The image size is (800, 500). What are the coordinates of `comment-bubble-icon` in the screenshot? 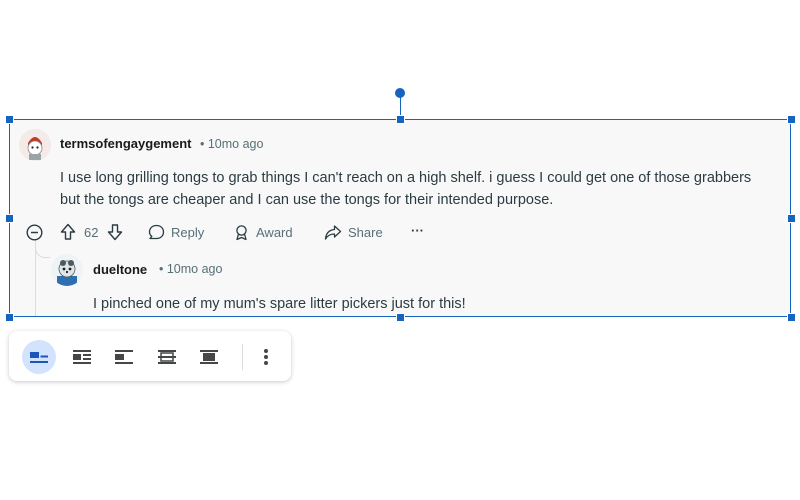 It's located at (156, 232).